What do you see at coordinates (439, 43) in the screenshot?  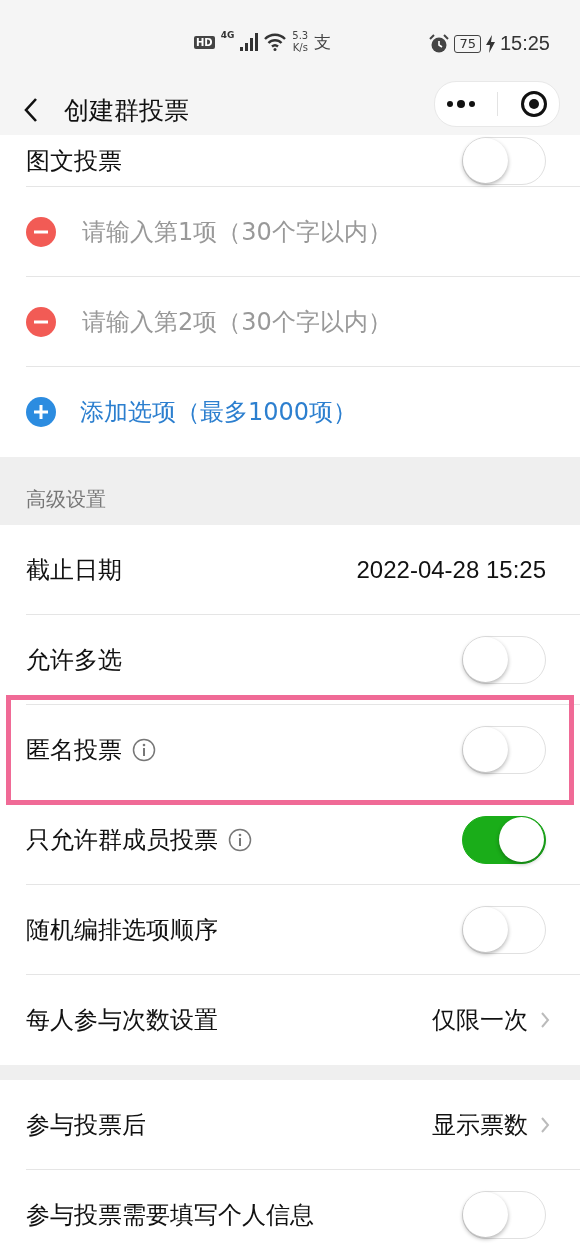 I see `alarm-icon` at bounding box center [439, 43].